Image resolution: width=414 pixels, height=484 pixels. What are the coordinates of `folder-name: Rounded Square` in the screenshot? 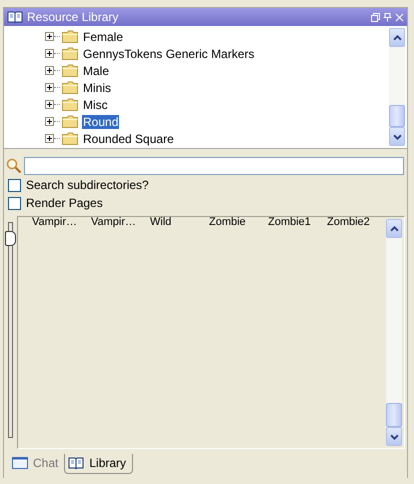 It's located at (128, 139).